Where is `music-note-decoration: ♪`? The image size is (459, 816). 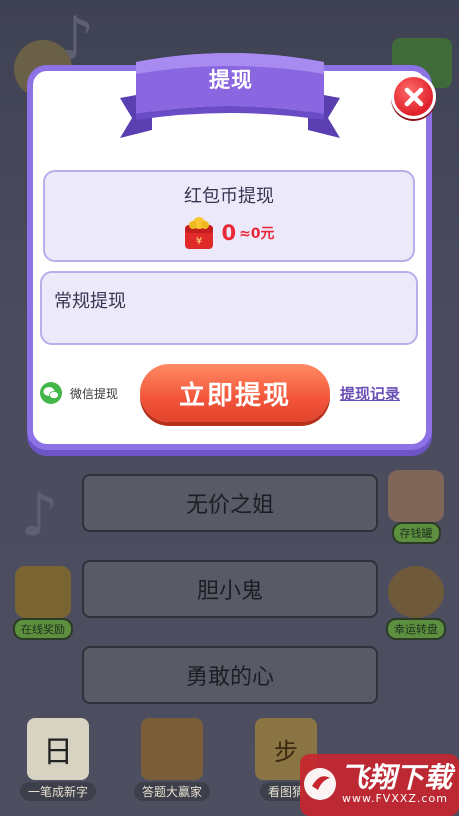
music-note-decoration: ♪ is located at coordinates (39, 515).